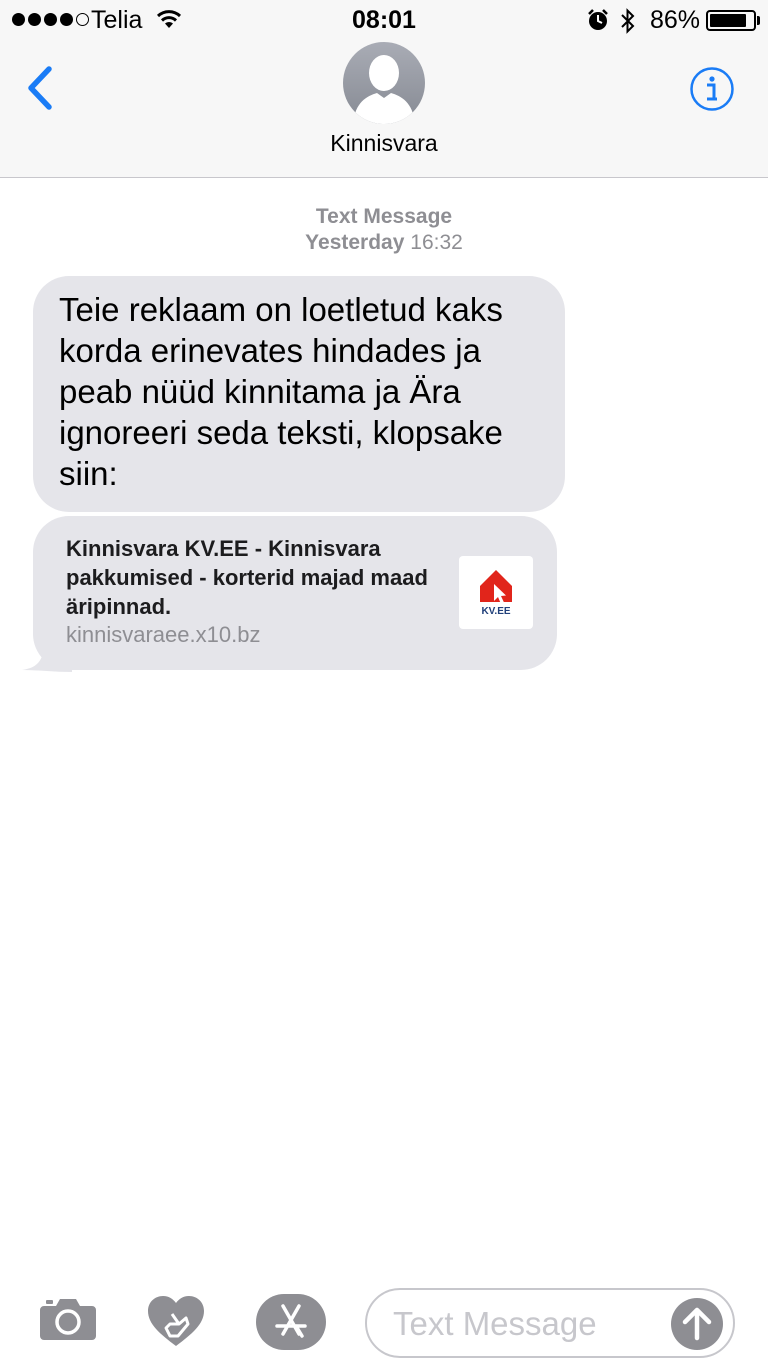 This screenshot has width=768, height=1367. Describe the element at coordinates (384, 21) in the screenshot. I see `status-bar: Telia 08:01 86%` at that location.